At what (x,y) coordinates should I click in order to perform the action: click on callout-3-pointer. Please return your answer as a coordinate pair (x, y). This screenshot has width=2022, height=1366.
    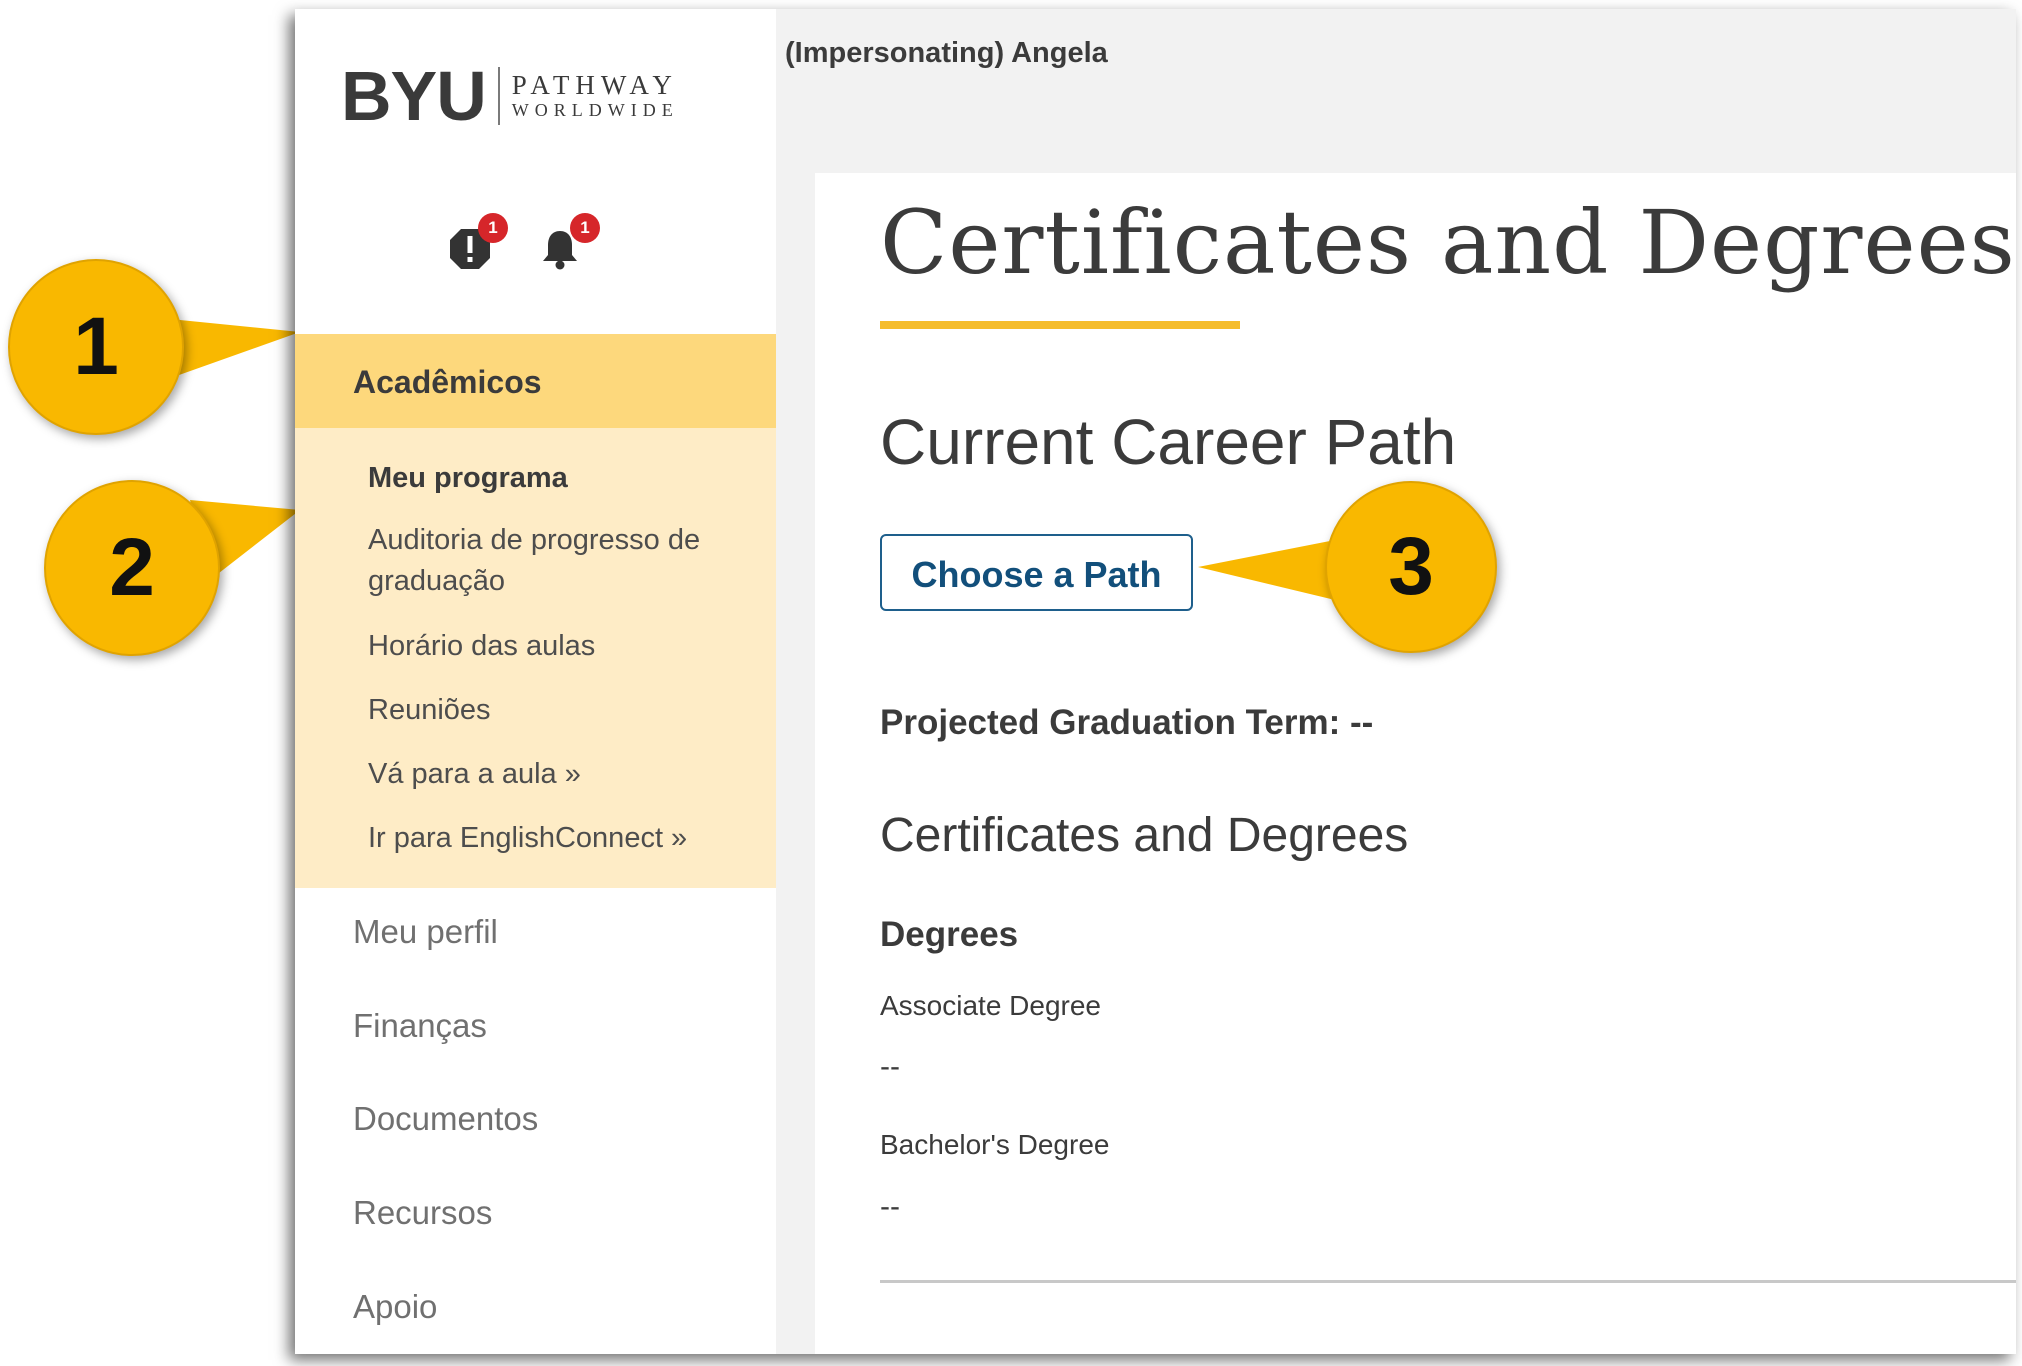
    Looking at the image, I should click on (1266, 570).